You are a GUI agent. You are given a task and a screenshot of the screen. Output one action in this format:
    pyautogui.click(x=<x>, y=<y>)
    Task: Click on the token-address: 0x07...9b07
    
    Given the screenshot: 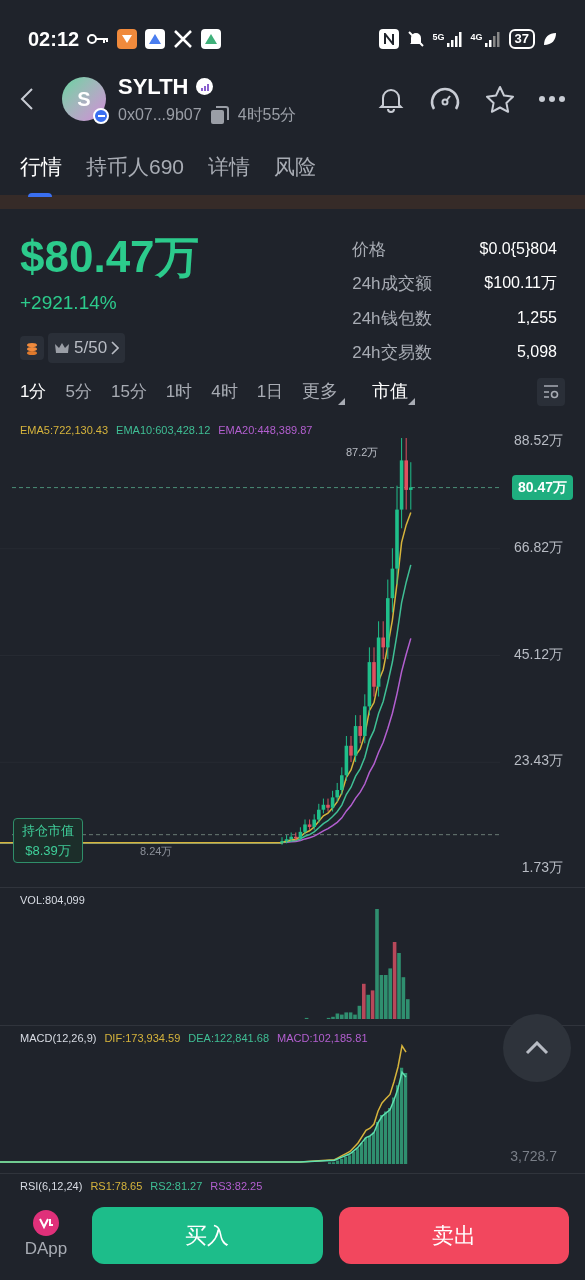 What is the action you would take?
    pyautogui.click(x=160, y=115)
    